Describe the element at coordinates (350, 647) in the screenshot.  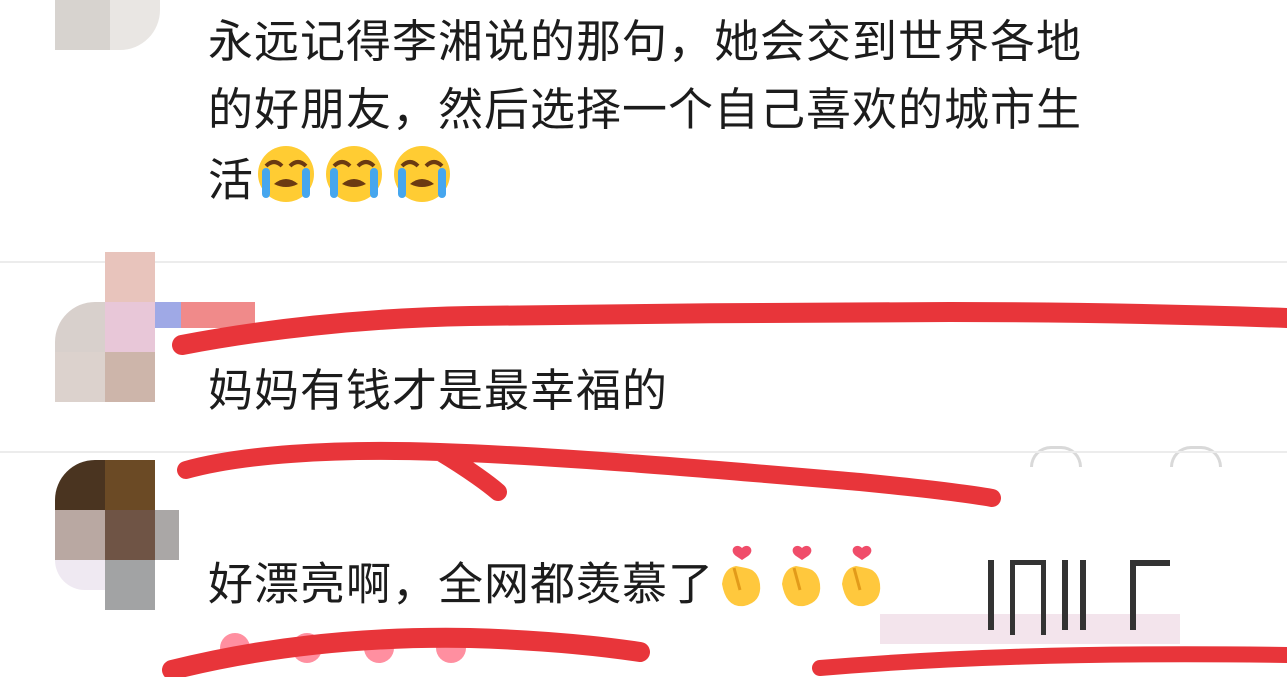
I see `rose-emoji-row` at that location.